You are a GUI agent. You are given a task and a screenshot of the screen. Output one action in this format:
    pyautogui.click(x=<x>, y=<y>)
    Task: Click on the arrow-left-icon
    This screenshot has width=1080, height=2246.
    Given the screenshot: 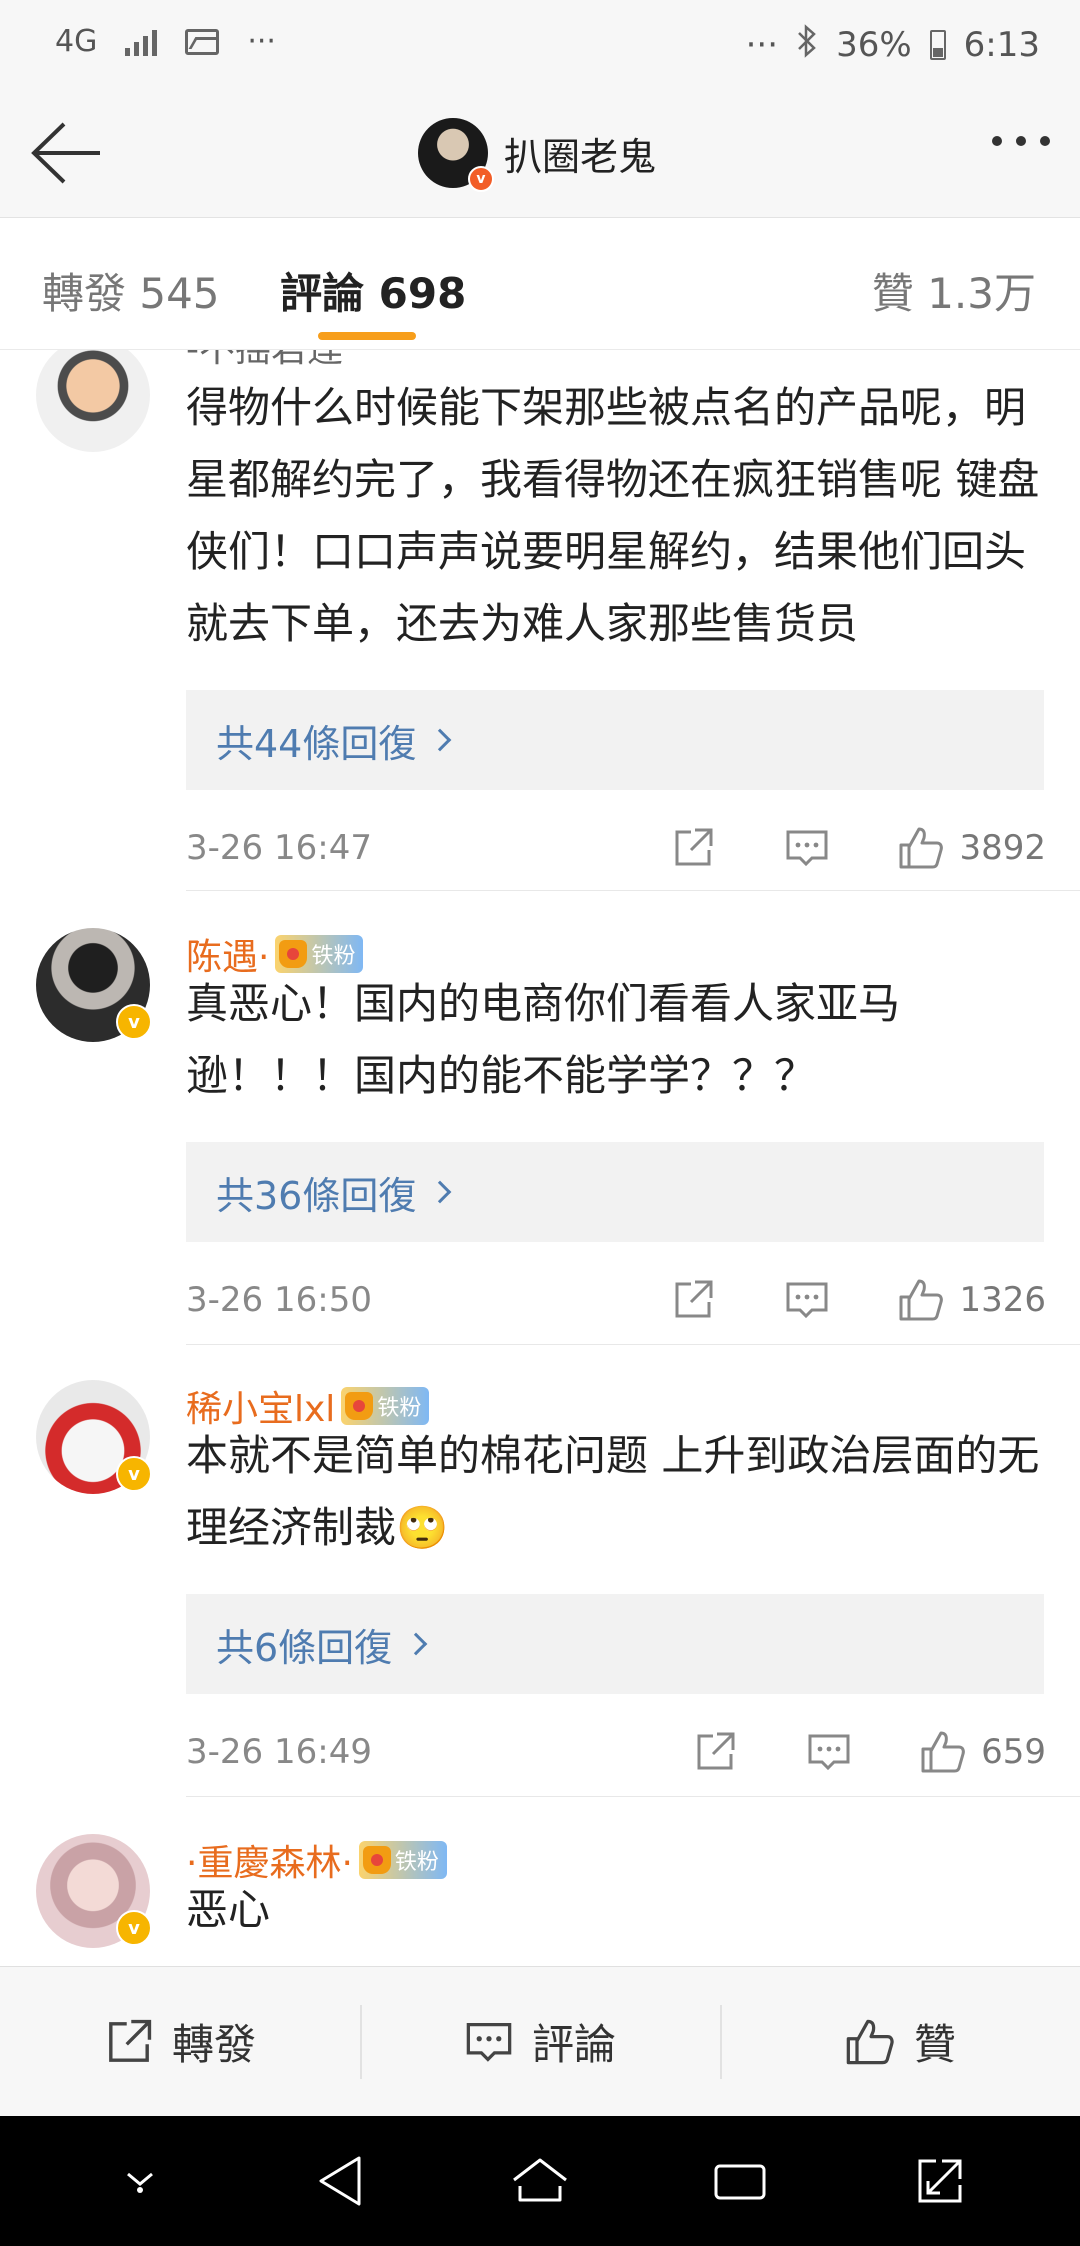 What is the action you would take?
    pyautogui.click(x=65, y=153)
    